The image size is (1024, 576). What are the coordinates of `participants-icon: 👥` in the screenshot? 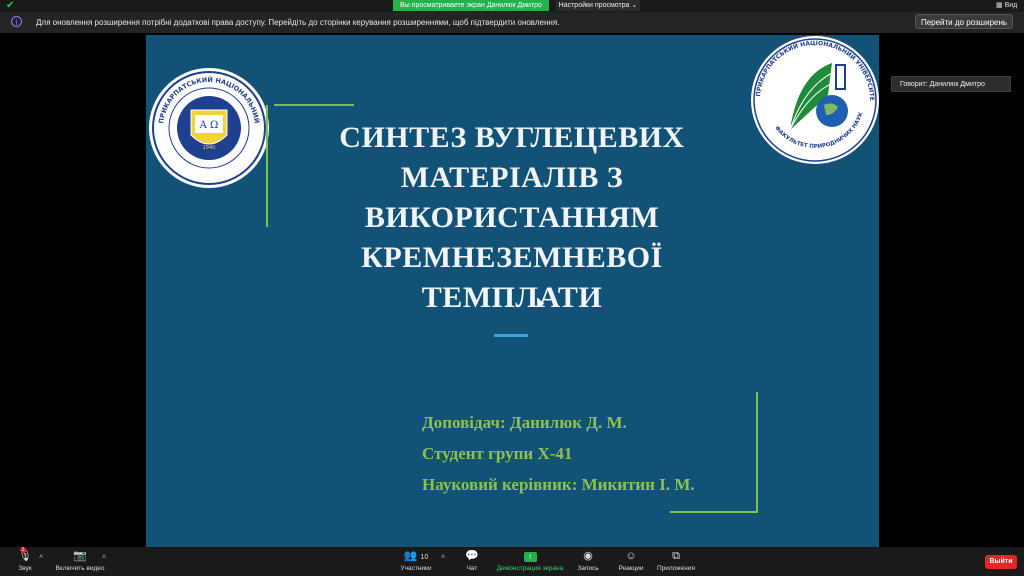 It's located at (410, 556).